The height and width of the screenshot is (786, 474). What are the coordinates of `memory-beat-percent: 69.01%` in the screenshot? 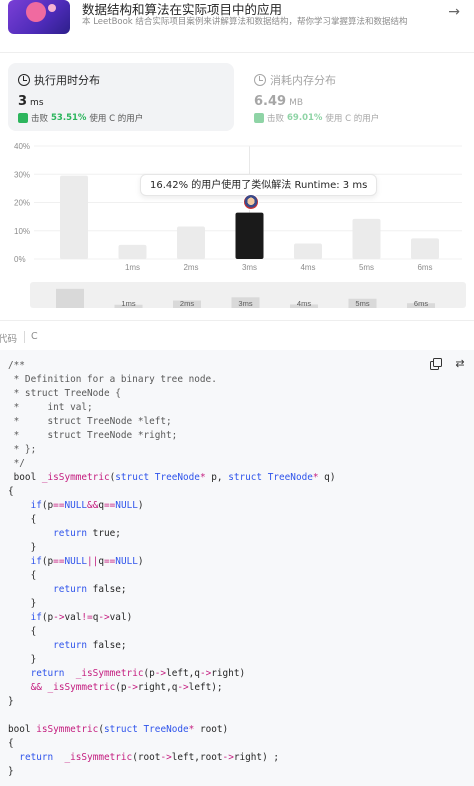 It's located at (305, 118).